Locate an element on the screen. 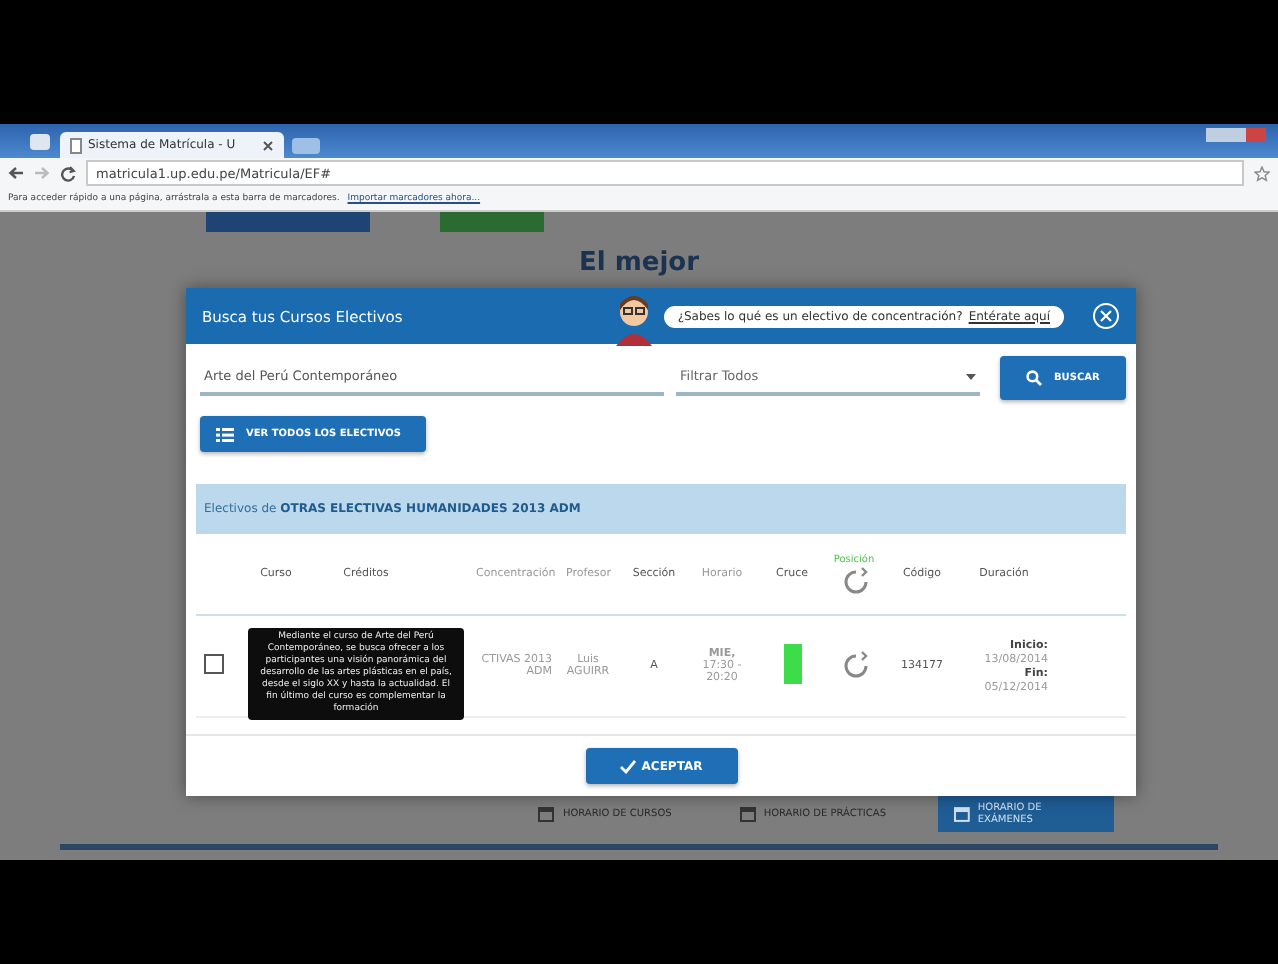 The width and height of the screenshot is (1278, 964). browser-logo-icon is located at coordinates (40, 141).